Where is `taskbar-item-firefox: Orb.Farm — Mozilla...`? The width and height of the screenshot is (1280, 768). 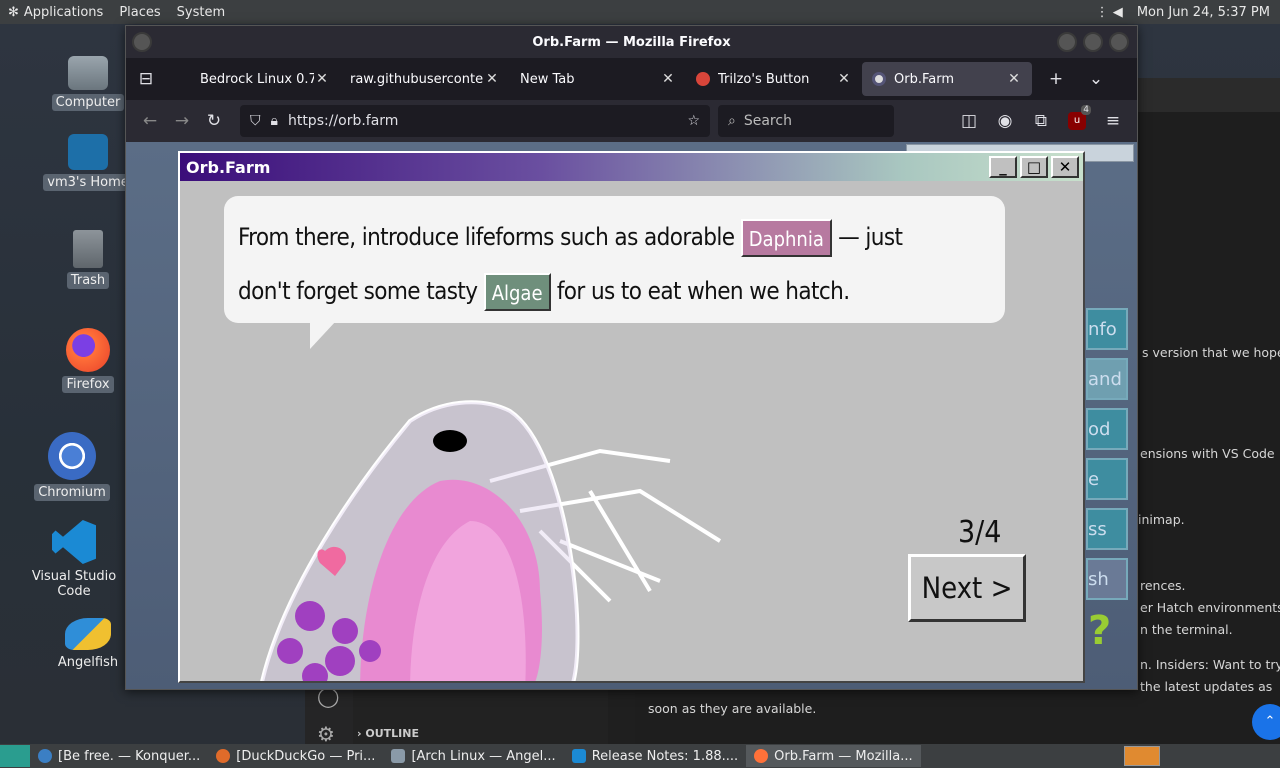
taskbar-item-firefox: Orb.Farm — Mozilla... is located at coordinates (833, 756).